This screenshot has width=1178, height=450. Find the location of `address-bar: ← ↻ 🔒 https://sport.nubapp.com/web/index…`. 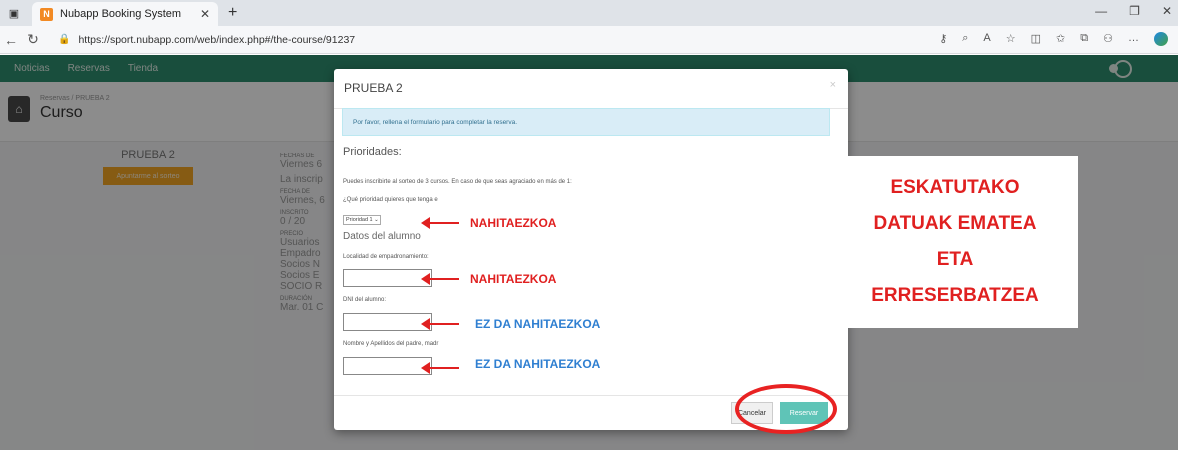

address-bar: ← ↻ 🔒 https://sport.nubapp.com/web/index… is located at coordinates (589, 40).